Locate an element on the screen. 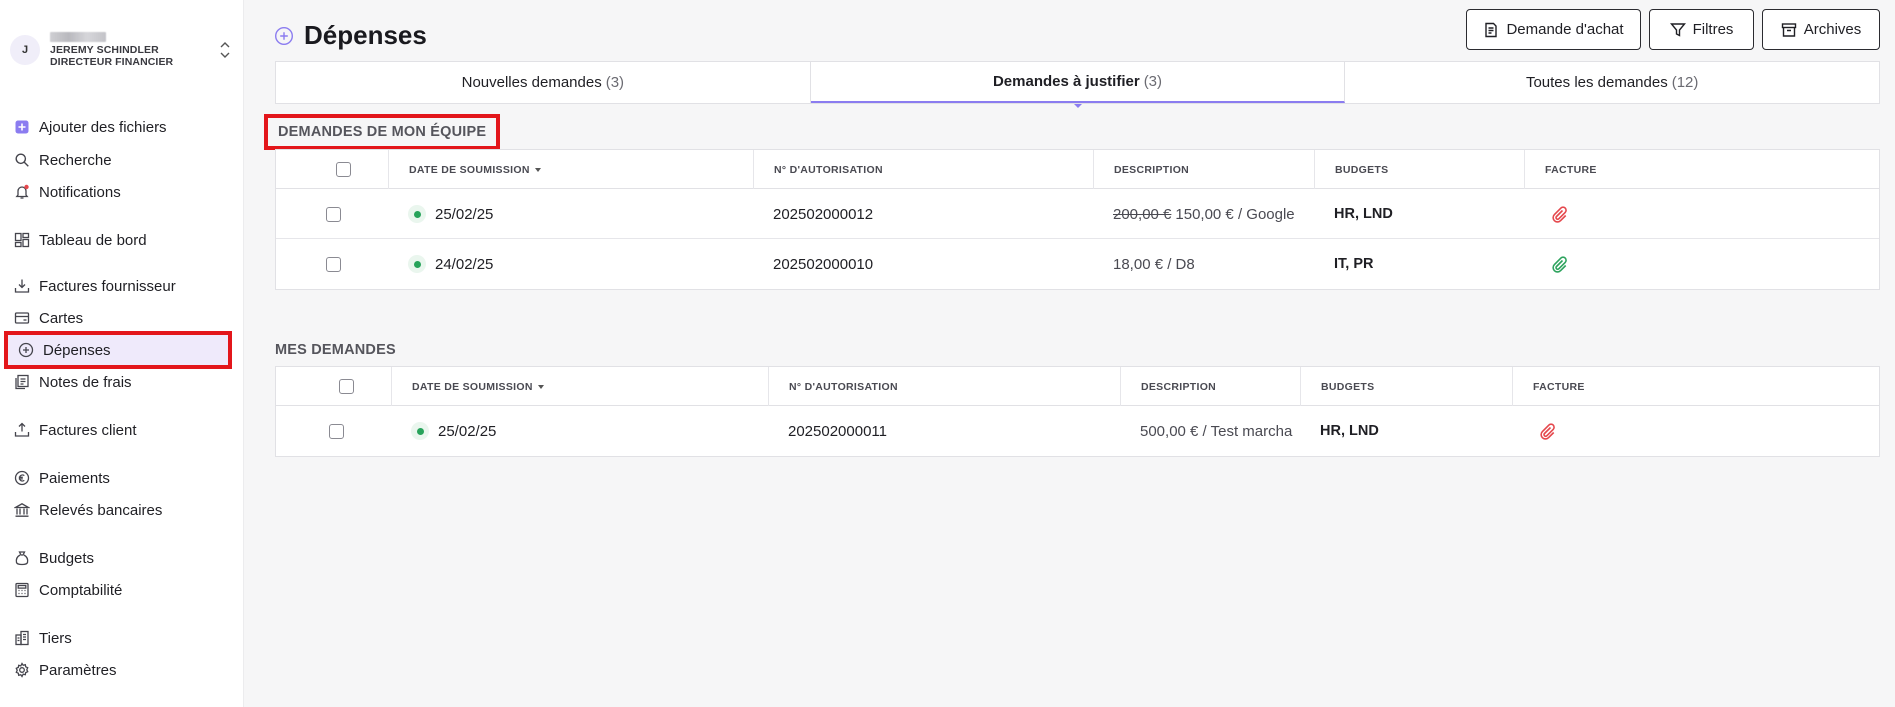 The width and height of the screenshot is (1895, 707). chevron-up-down-icon is located at coordinates (225, 50).